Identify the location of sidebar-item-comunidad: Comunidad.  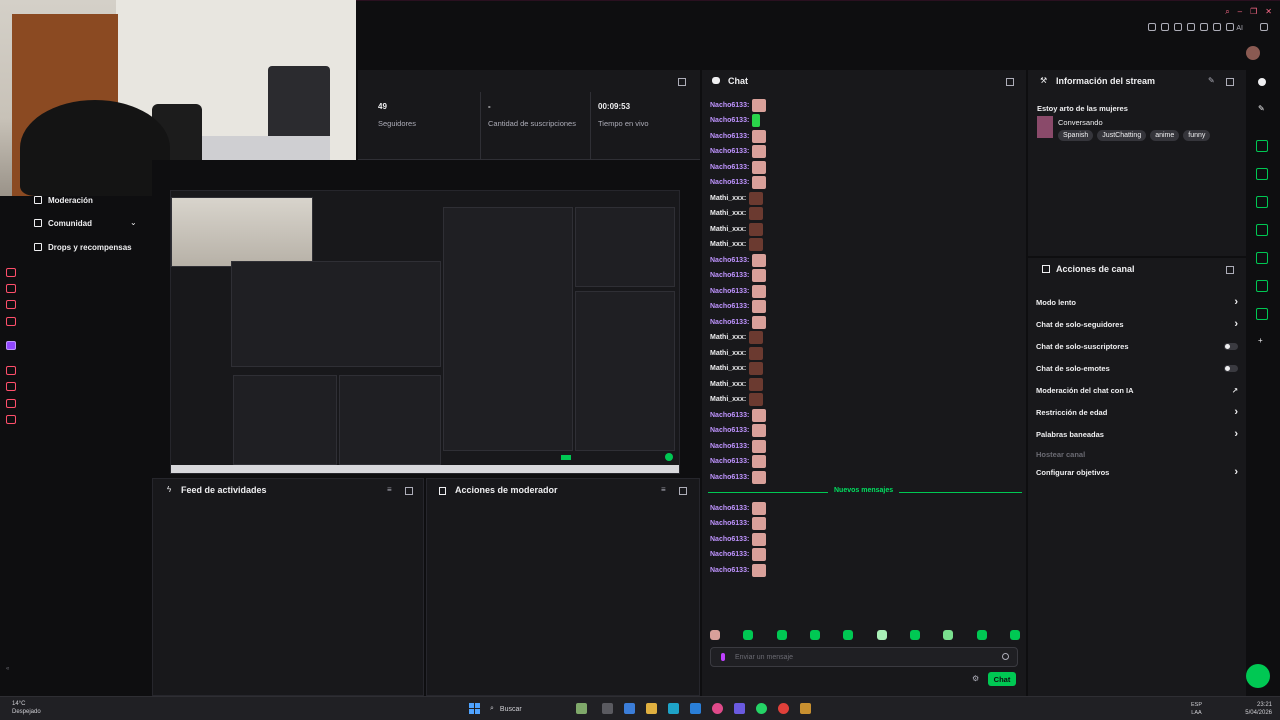
(63, 223).